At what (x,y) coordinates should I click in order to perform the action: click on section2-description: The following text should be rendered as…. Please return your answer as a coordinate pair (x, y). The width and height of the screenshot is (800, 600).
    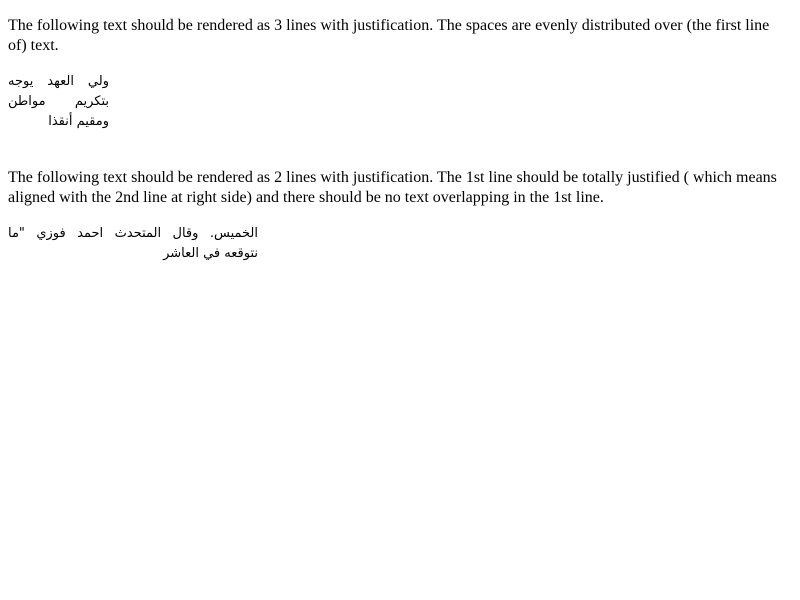
    Looking at the image, I should click on (392, 187).